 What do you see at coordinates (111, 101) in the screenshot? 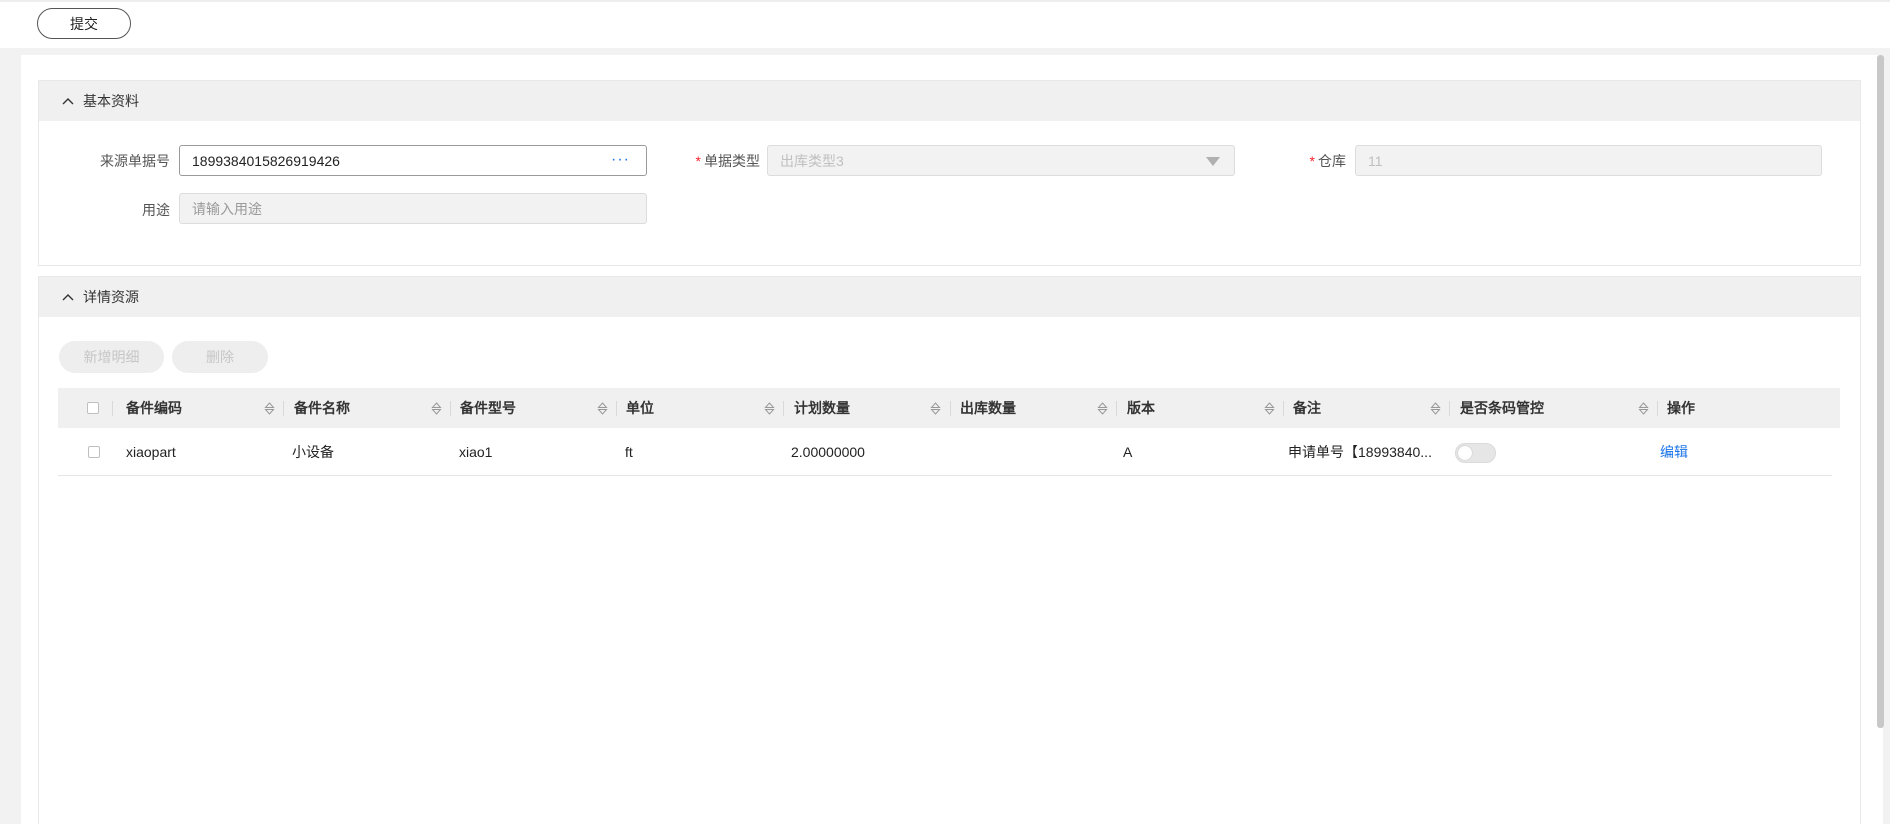
I see `basic-info-title: 基本资料` at bounding box center [111, 101].